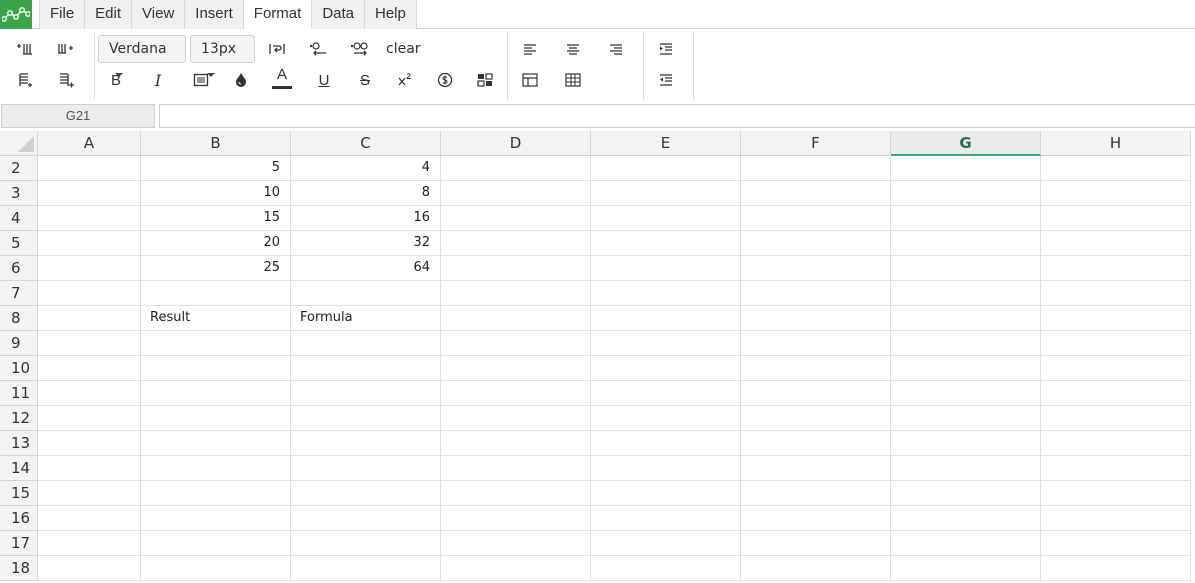  I want to click on cell-f11, so click(816, 393).